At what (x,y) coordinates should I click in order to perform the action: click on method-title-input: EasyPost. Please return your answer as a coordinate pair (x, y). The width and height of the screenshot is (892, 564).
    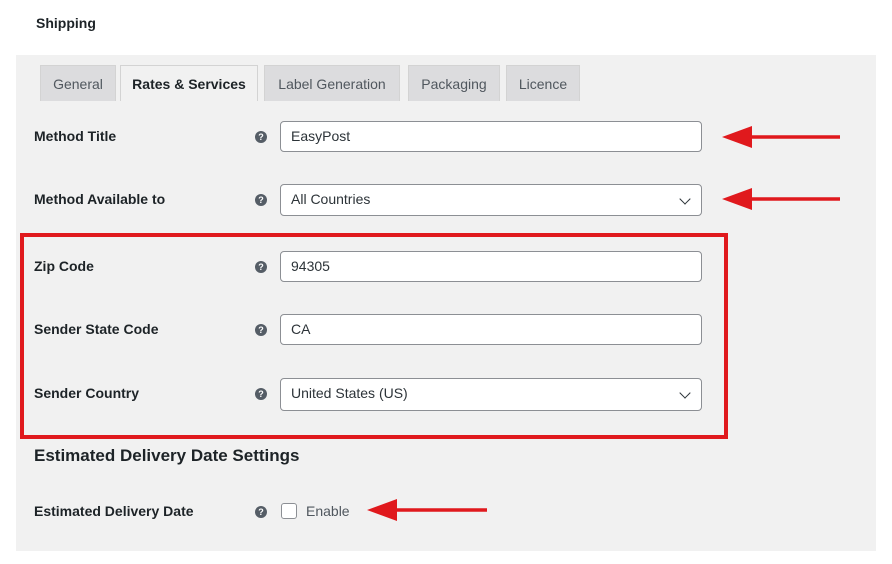
    Looking at the image, I should click on (491, 136).